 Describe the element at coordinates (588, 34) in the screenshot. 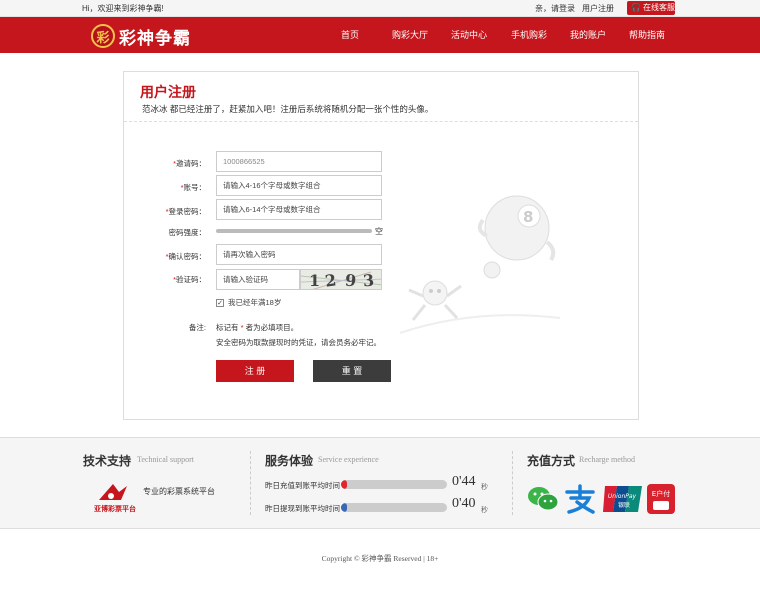

I see `nav-account: 我的账户` at that location.